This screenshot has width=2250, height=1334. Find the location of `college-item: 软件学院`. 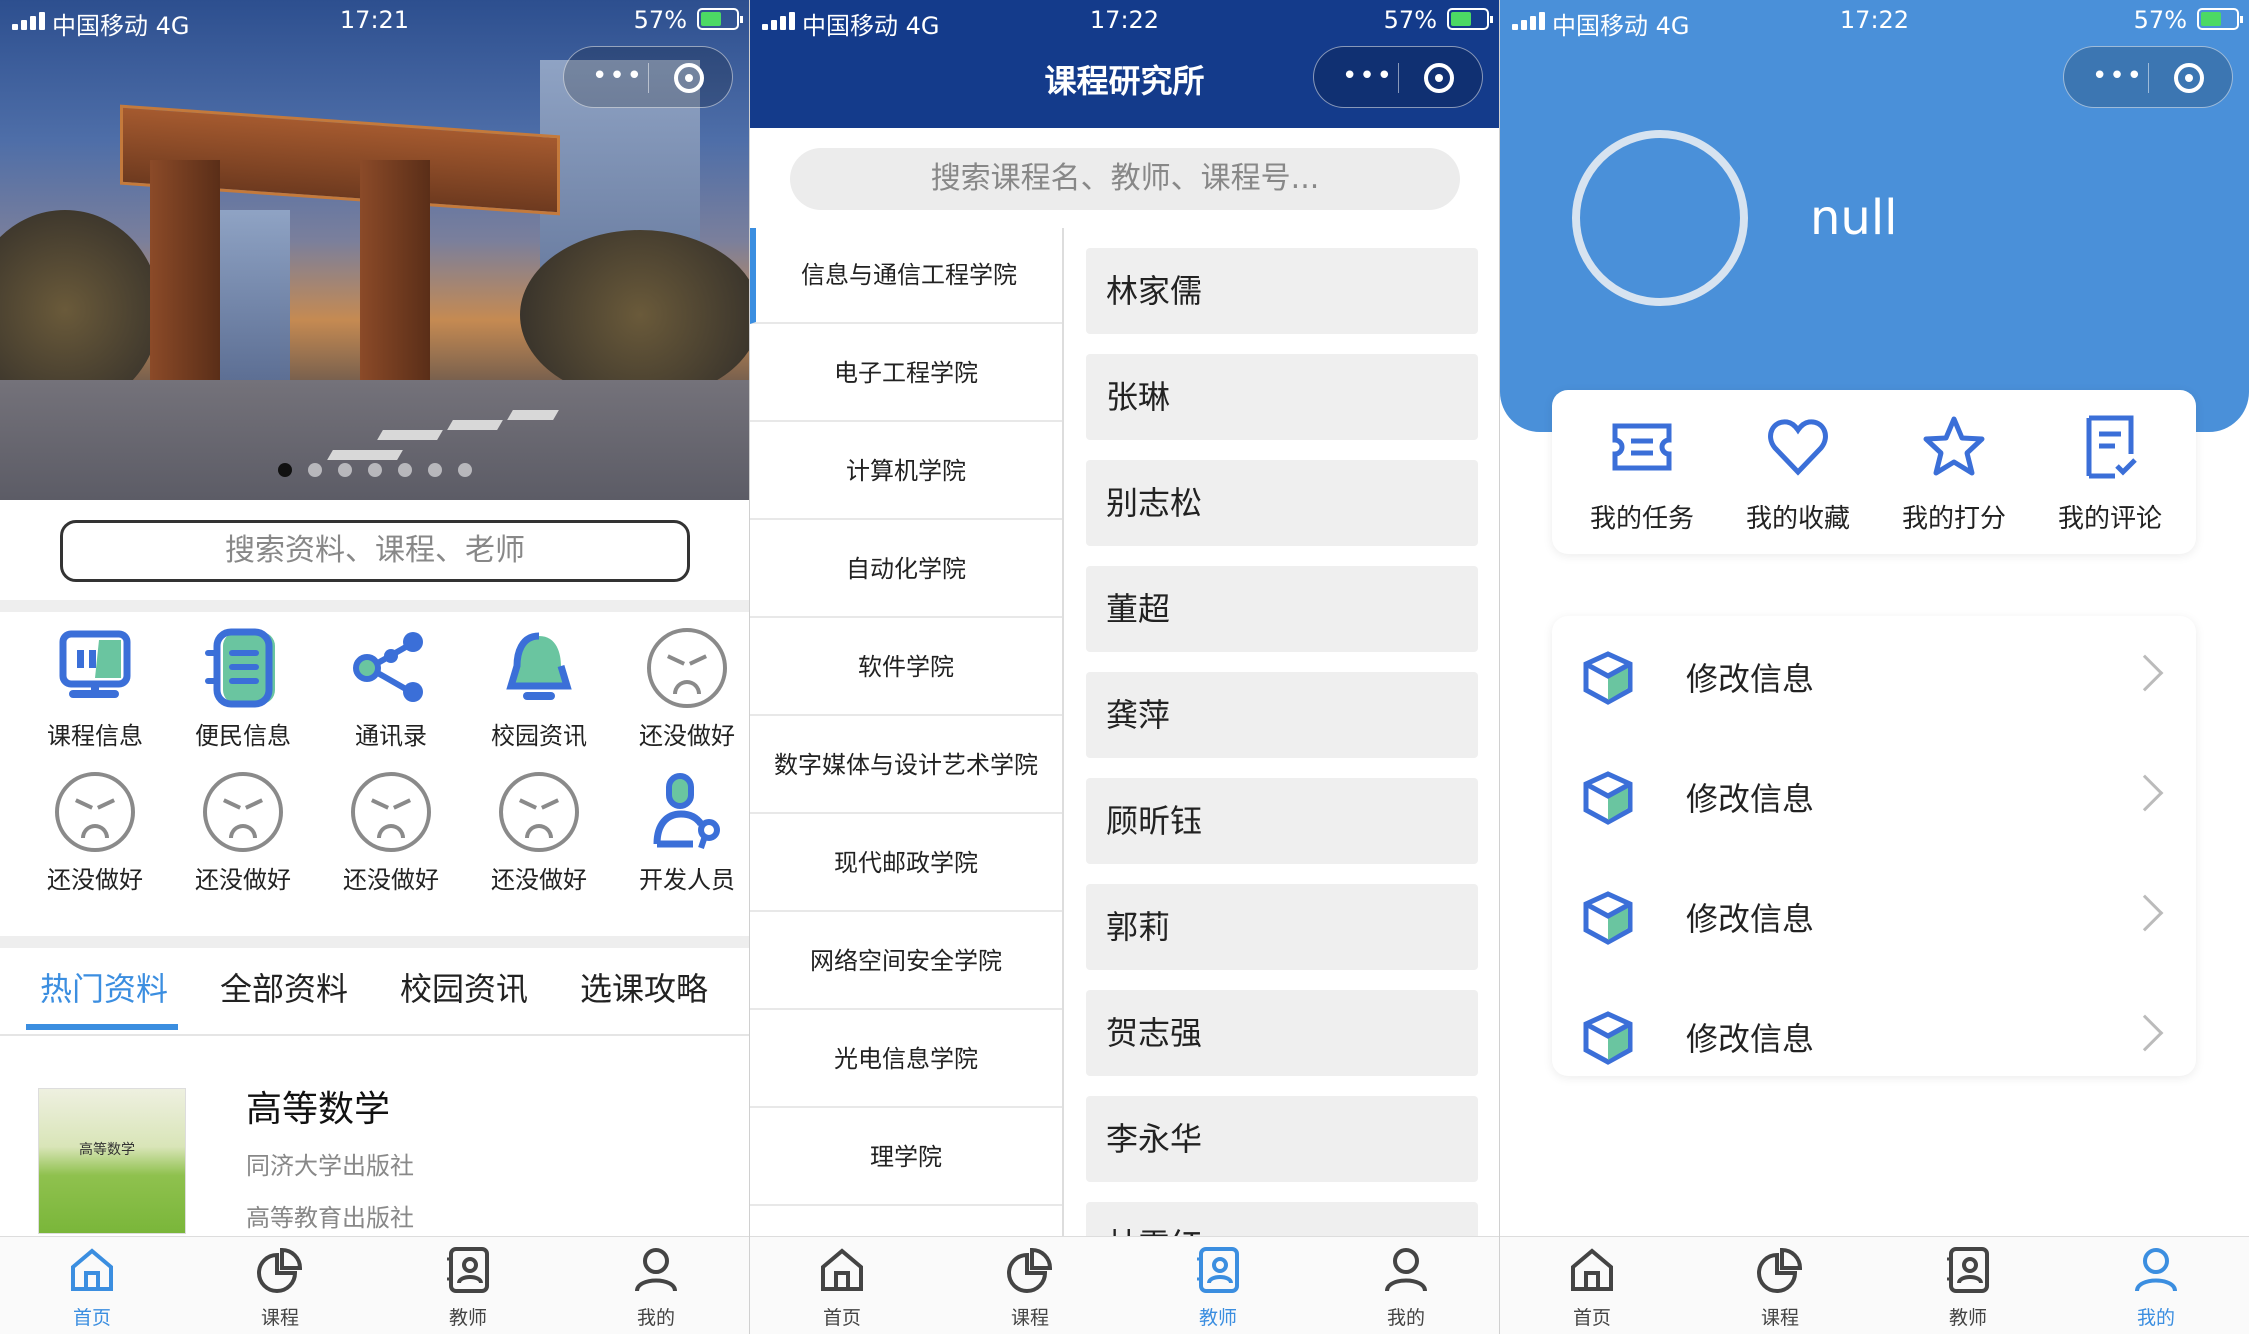

college-item: 软件学院 is located at coordinates (906, 668).